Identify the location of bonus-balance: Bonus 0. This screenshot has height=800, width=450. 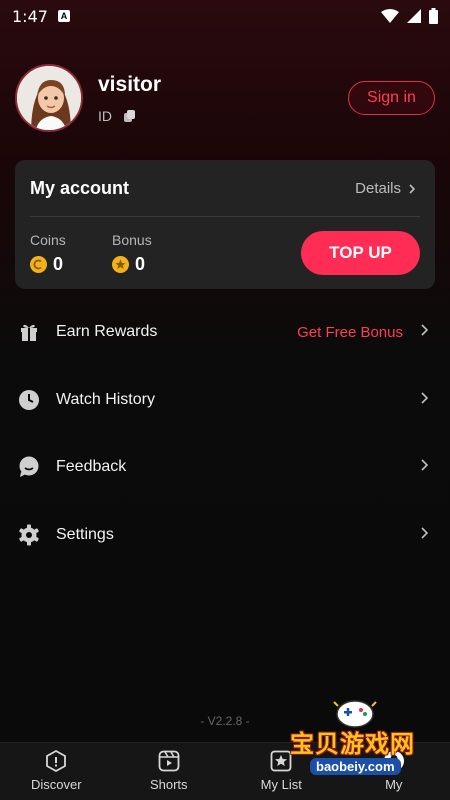
(132, 253).